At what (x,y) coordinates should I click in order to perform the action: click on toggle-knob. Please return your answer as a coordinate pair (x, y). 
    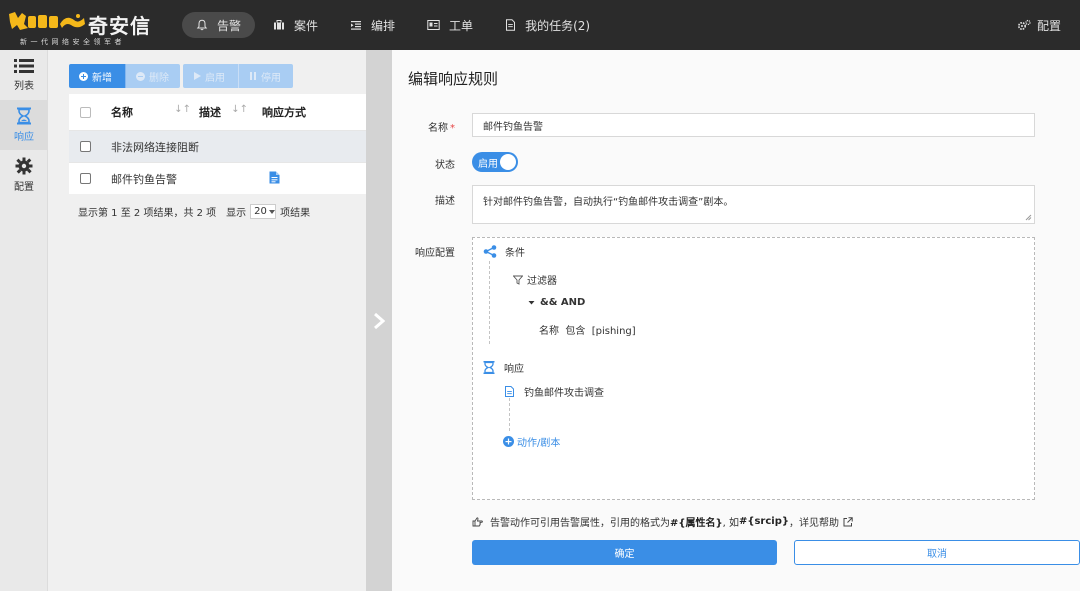
    Looking at the image, I should click on (508, 162).